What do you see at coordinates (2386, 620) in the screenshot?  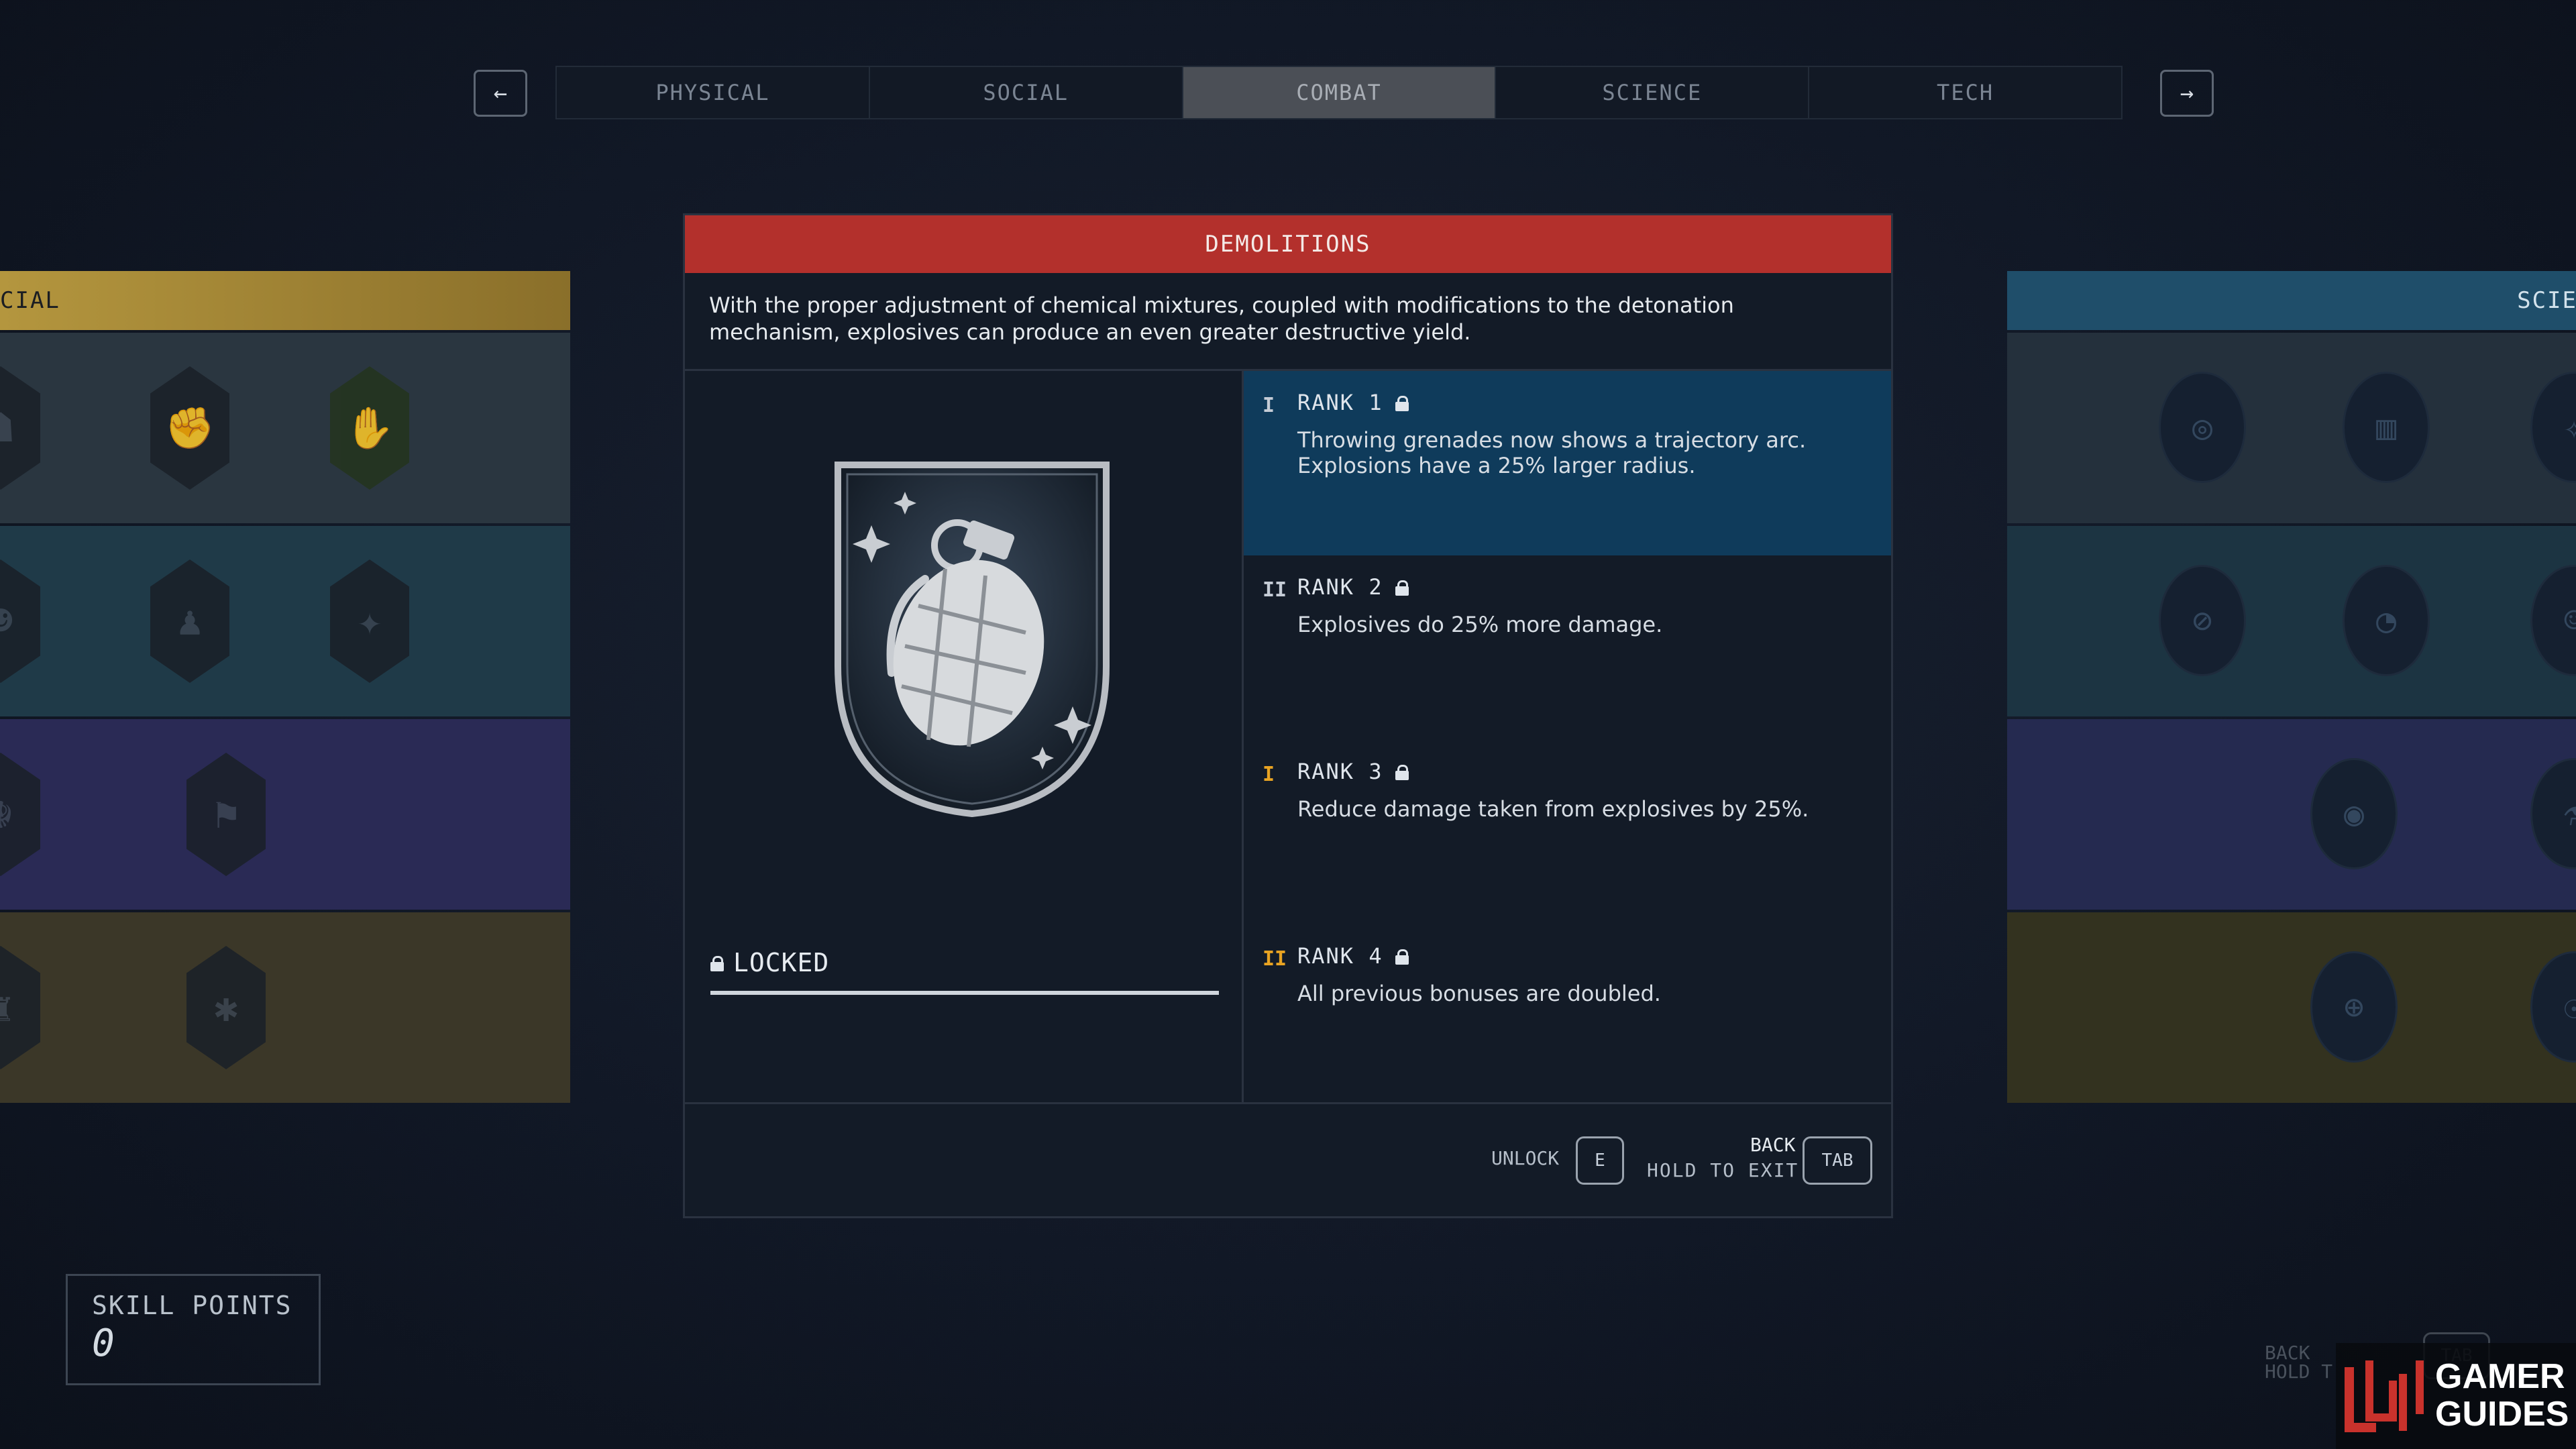 I see `skill-icon: ◔` at bounding box center [2386, 620].